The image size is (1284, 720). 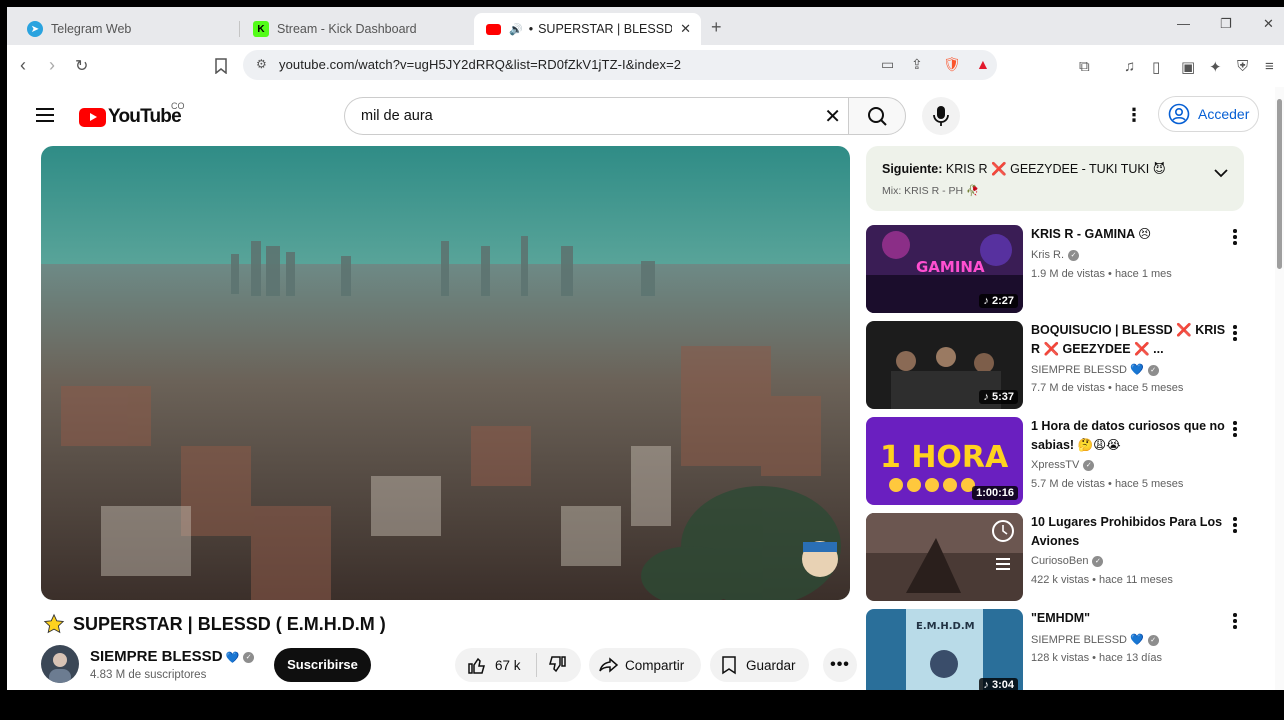 What do you see at coordinates (221, 67) in the screenshot?
I see `bookmark-icon` at bounding box center [221, 67].